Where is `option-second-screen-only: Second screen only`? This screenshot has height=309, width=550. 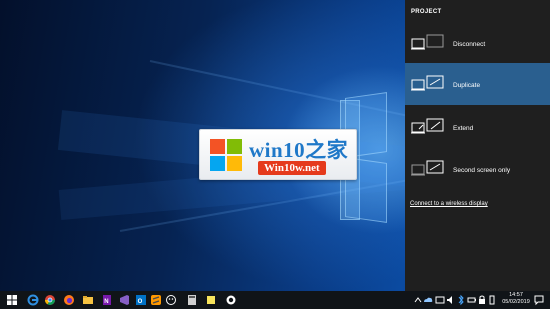
option-second-screen-only: Second screen only is located at coordinates (477, 169).